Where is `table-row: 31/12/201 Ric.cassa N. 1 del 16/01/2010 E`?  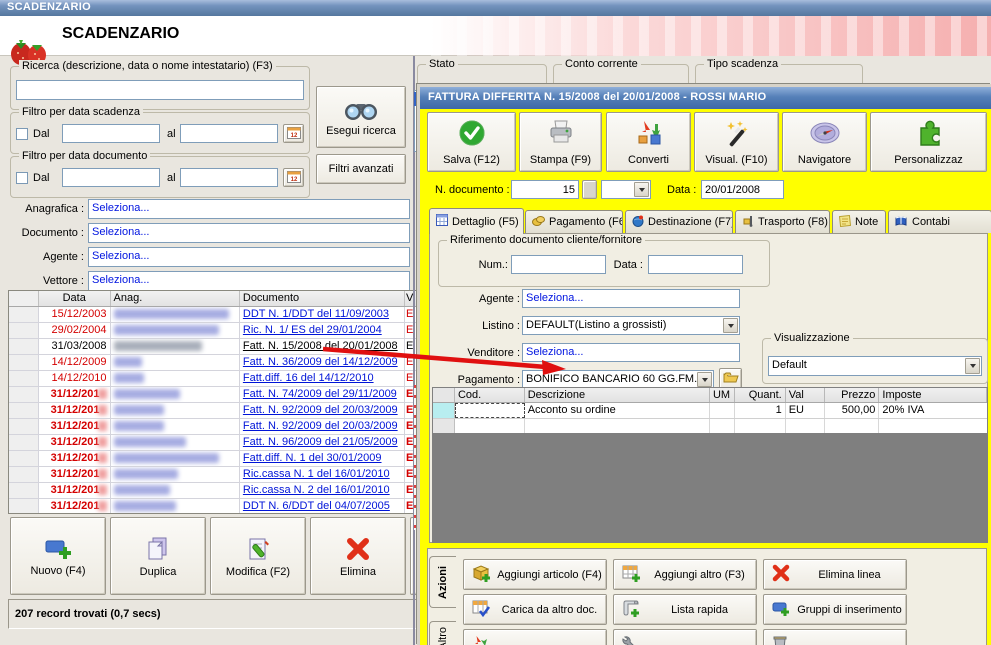 table-row: 31/12/201 Ric.cassa N. 1 del 16/01/2010 E is located at coordinates (213, 475).